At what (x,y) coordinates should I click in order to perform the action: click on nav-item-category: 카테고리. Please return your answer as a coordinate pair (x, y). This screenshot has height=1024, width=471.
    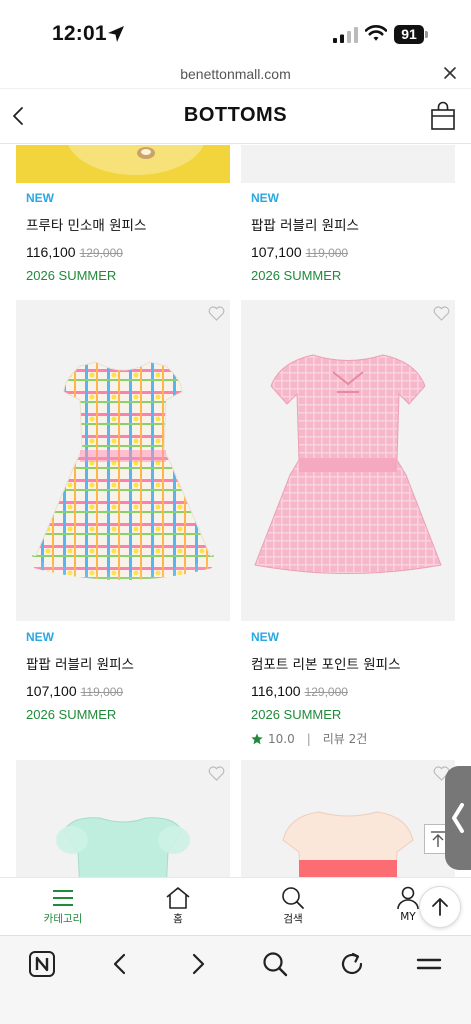
    Looking at the image, I should click on (63, 906).